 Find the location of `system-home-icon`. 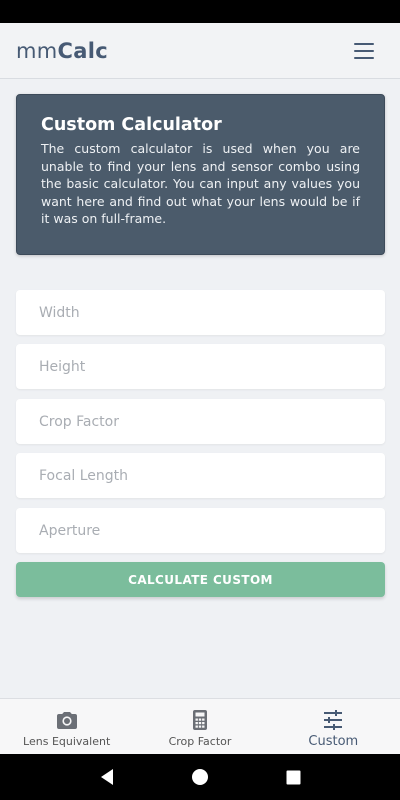

system-home-icon is located at coordinates (200, 777).